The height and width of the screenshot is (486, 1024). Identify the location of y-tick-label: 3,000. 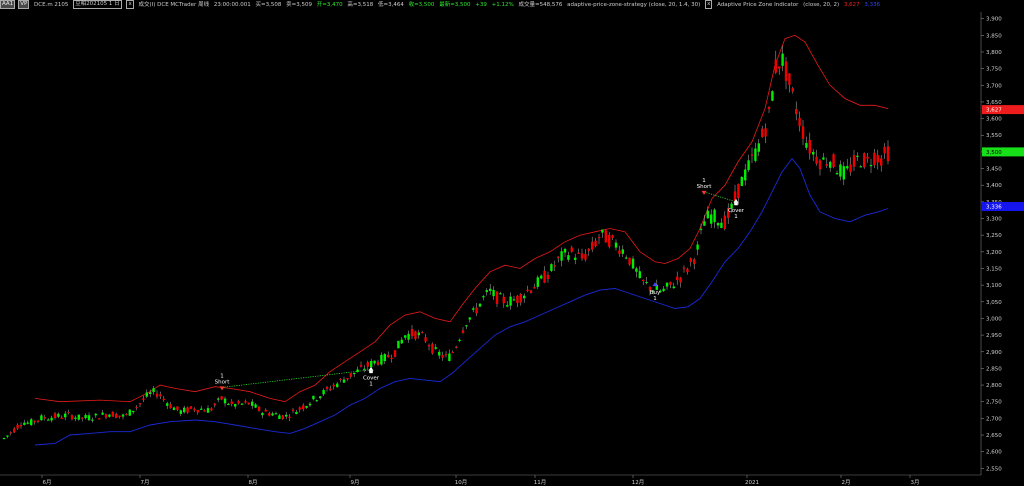
(994, 319).